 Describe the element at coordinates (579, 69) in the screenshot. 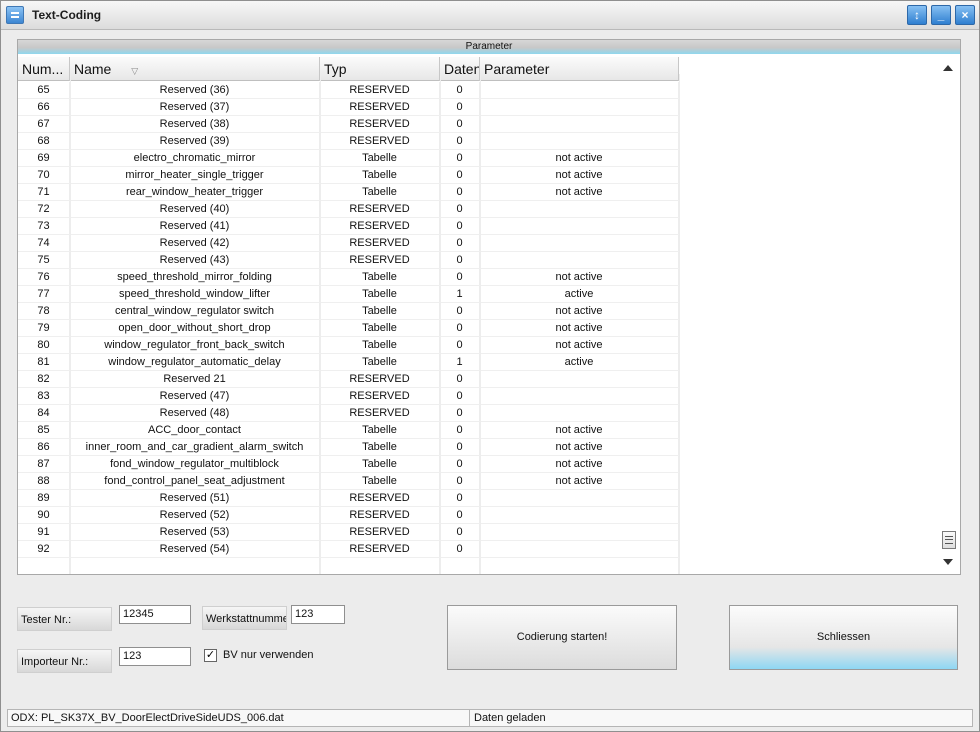

I see `column-header-parameter: Parameter` at that location.